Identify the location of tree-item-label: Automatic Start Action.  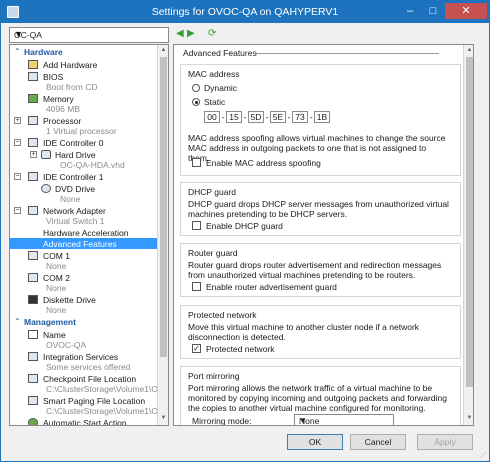
(85, 422).